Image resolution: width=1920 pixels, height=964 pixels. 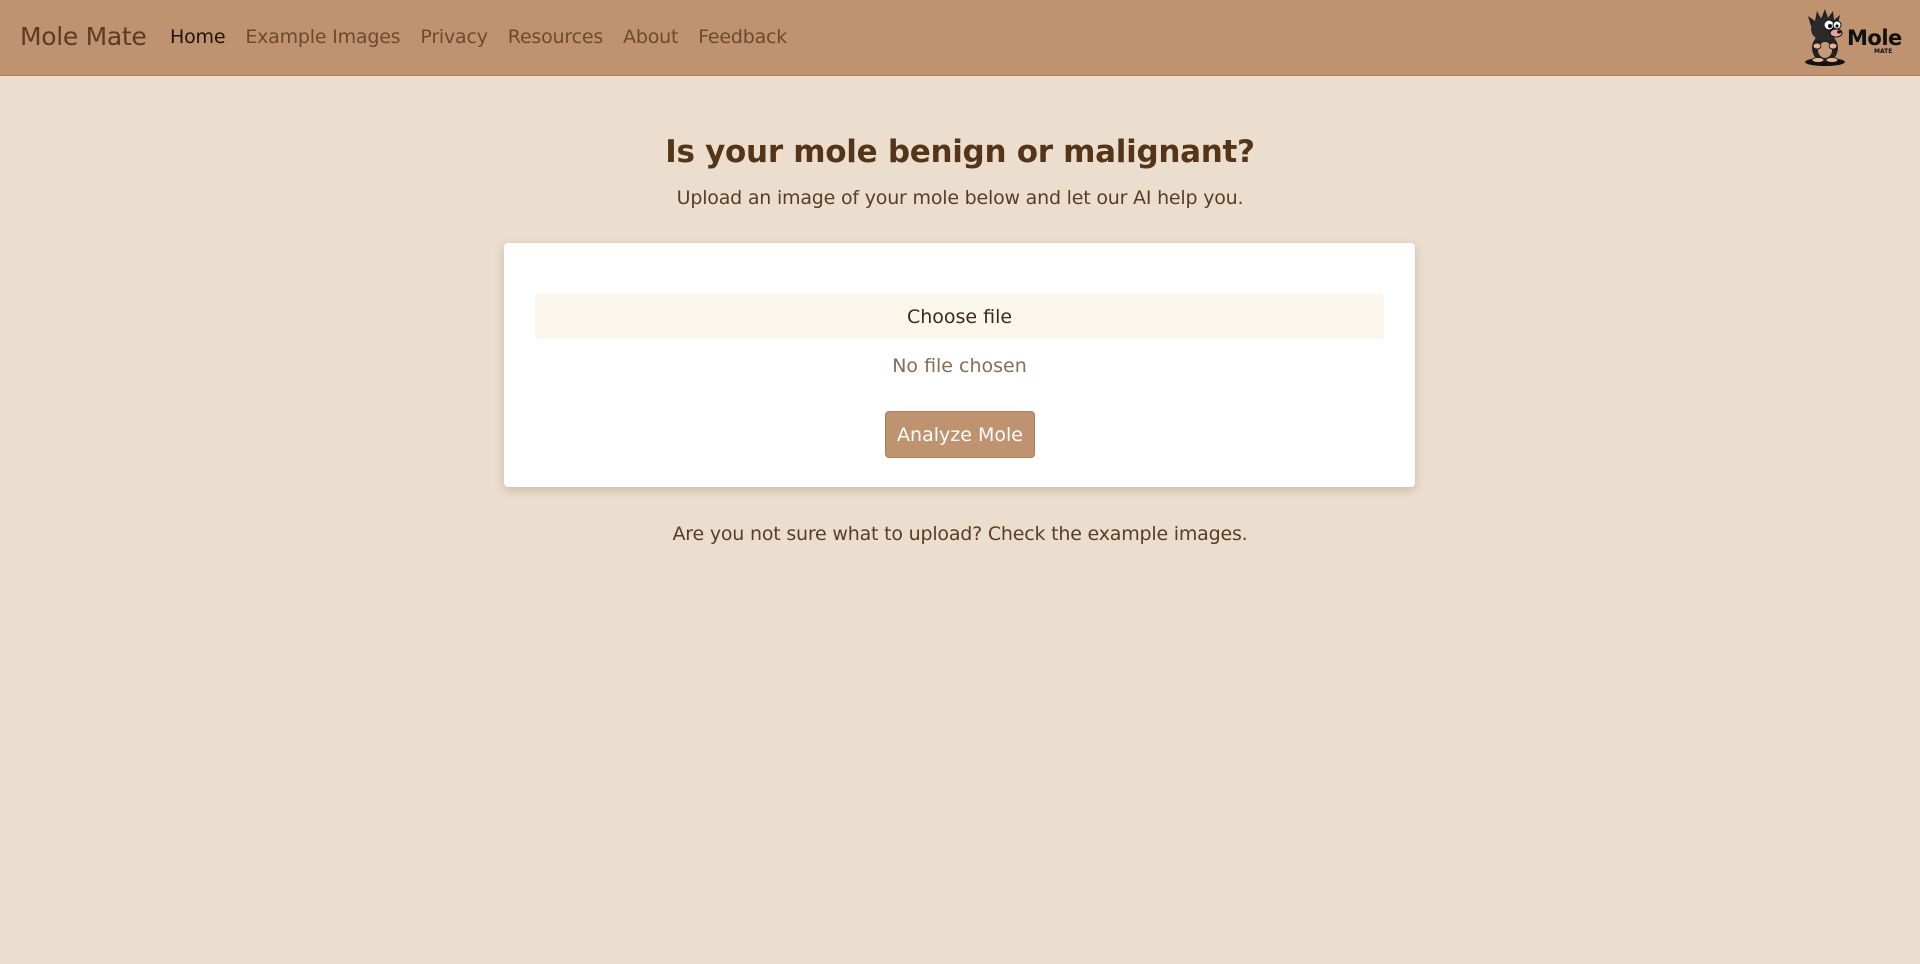 What do you see at coordinates (1874, 38) in the screenshot?
I see `logo-text: Mole` at bounding box center [1874, 38].